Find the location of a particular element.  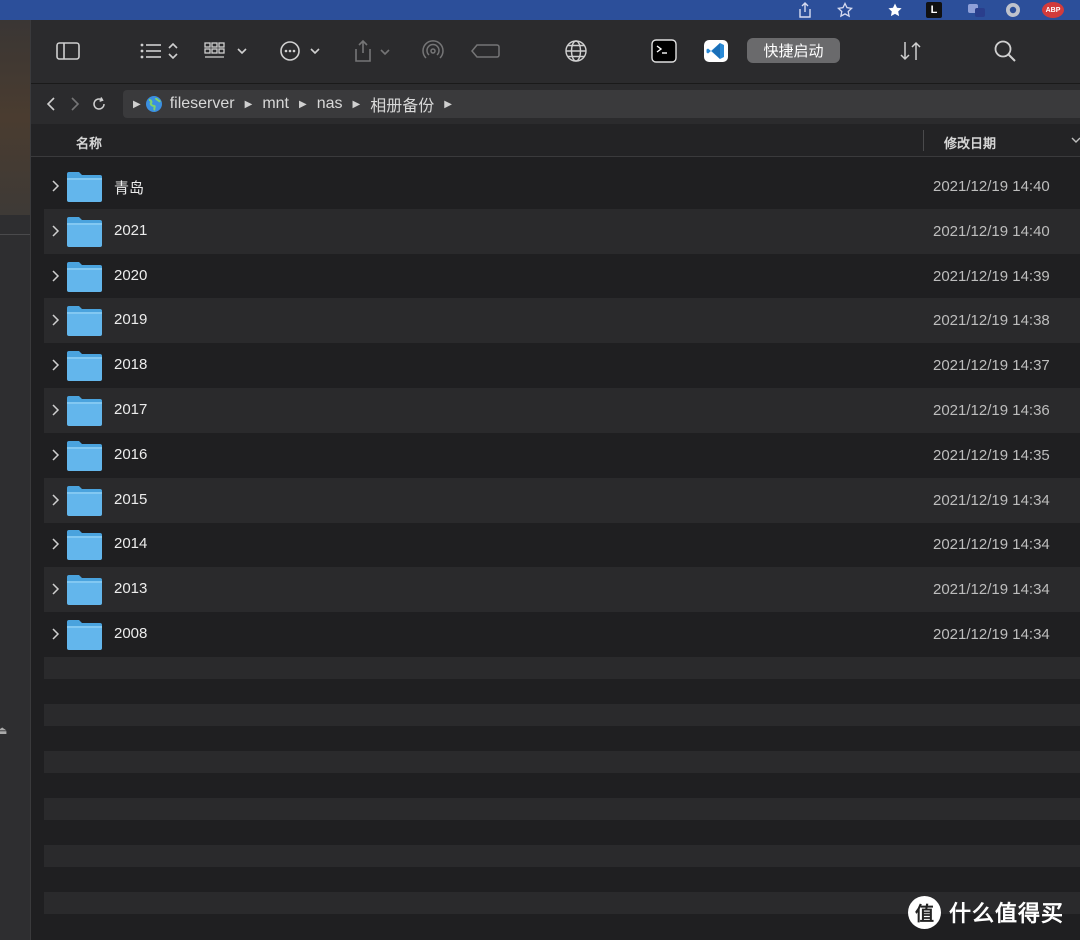

background-window-divider is located at coordinates (15, 234).